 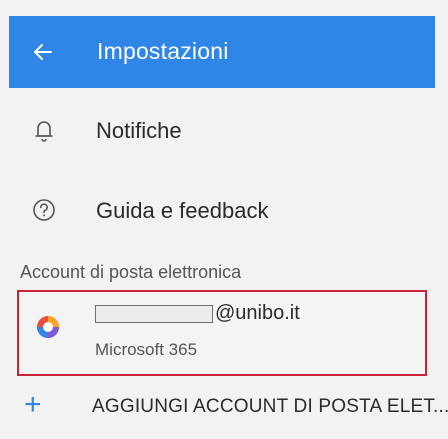 I want to click on menu-item-help-feedback: Guida e feedback, so click(x=224, y=210).